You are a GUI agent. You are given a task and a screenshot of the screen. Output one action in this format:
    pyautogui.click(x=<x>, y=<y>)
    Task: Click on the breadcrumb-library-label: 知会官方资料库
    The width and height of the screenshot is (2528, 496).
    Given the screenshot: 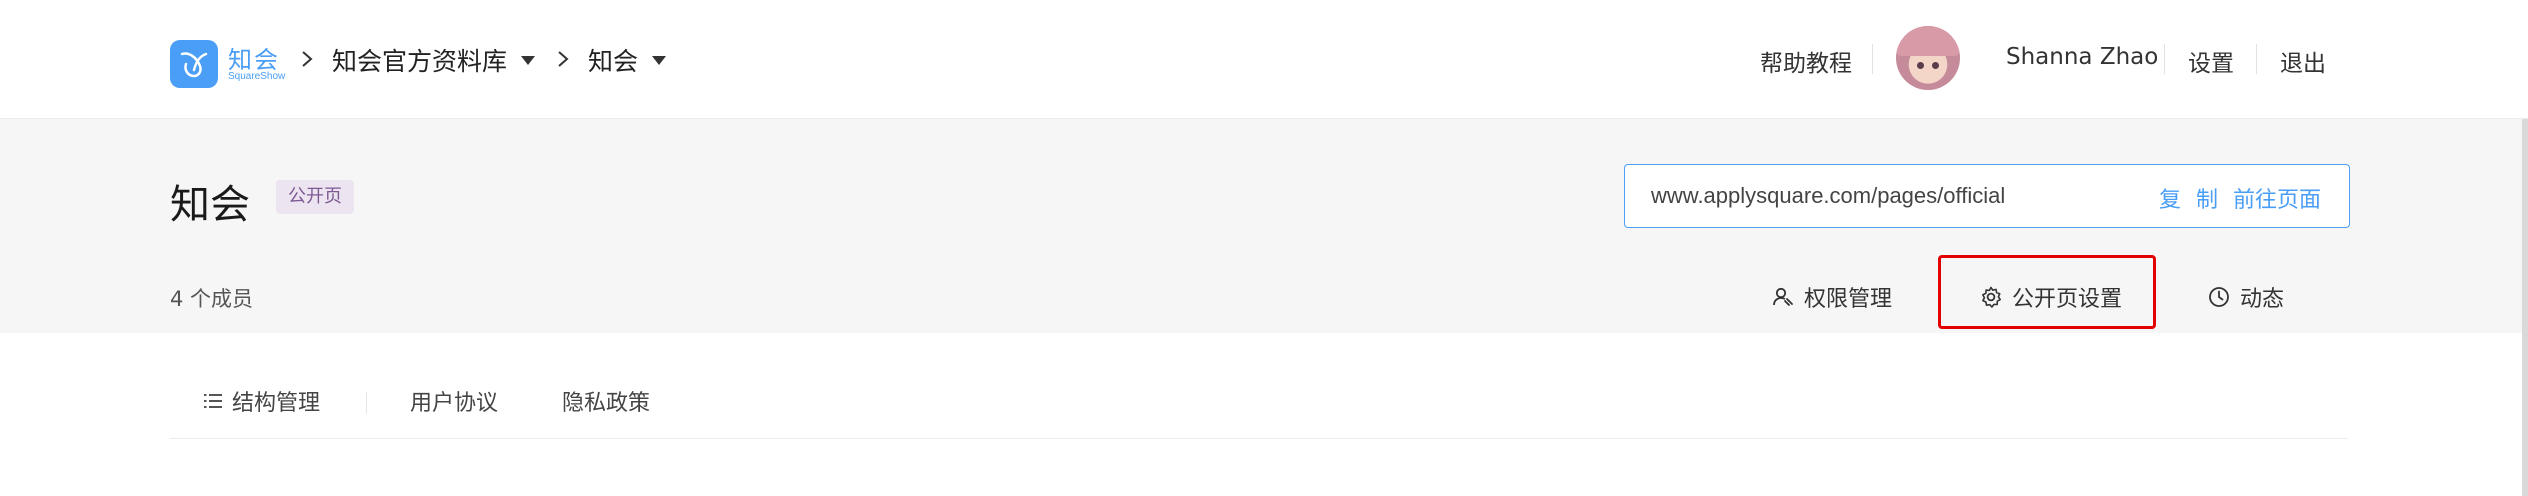 What is the action you would take?
    pyautogui.click(x=420, y=61)
    